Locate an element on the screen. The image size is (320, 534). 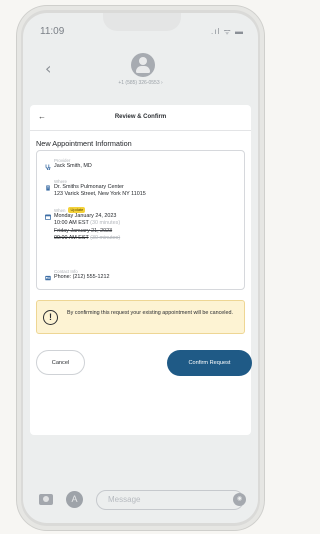
old-duration: (30 minutes) is located at coordinates (105, 238).